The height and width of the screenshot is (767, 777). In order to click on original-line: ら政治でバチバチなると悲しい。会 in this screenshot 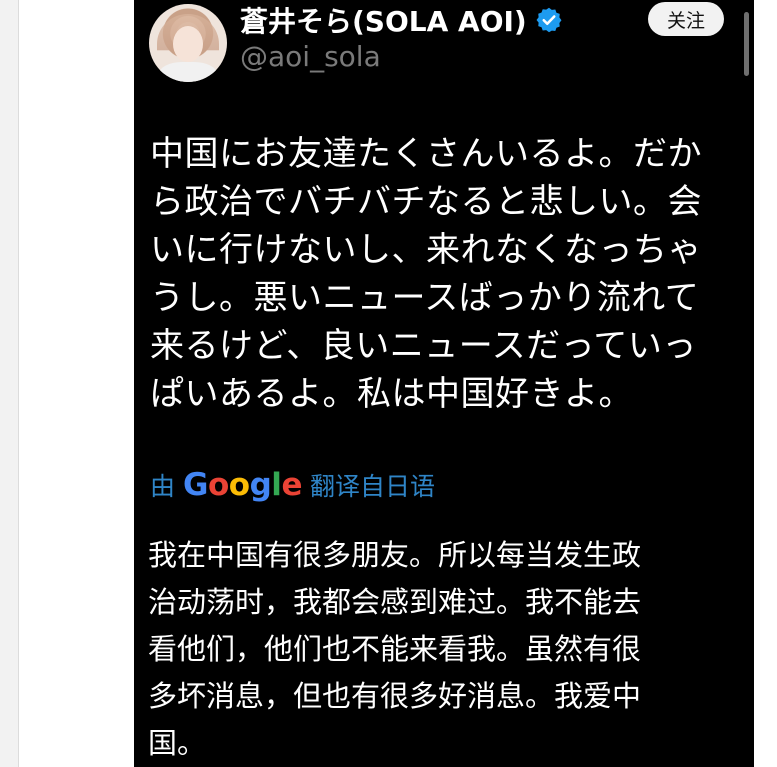, I will do `click(426, 202)`.